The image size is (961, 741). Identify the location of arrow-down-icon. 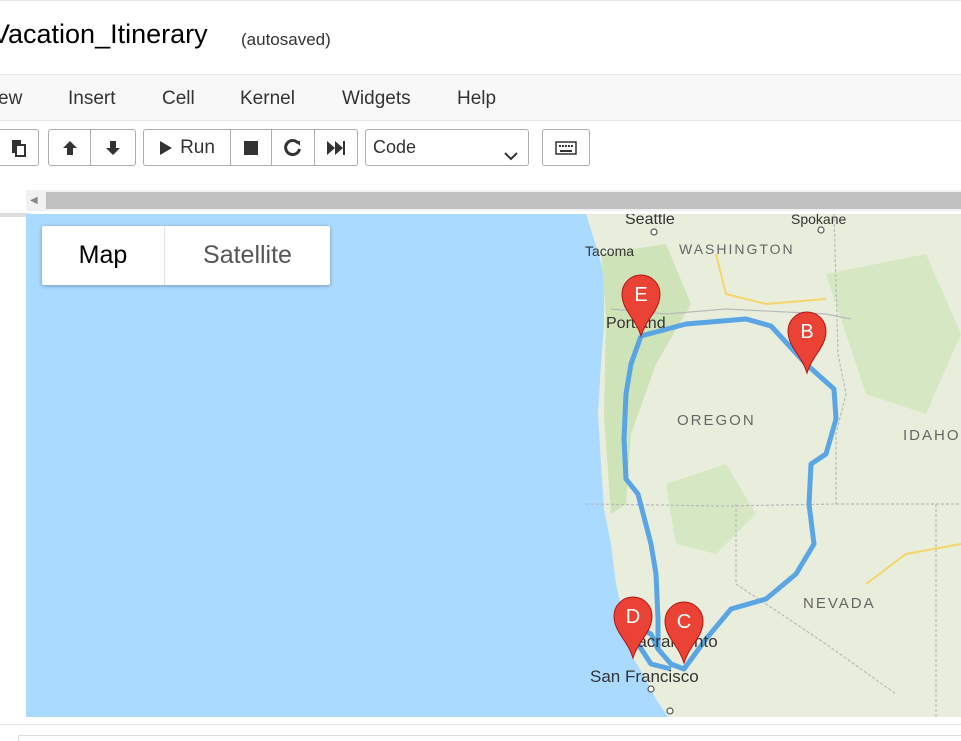
(113, 148).